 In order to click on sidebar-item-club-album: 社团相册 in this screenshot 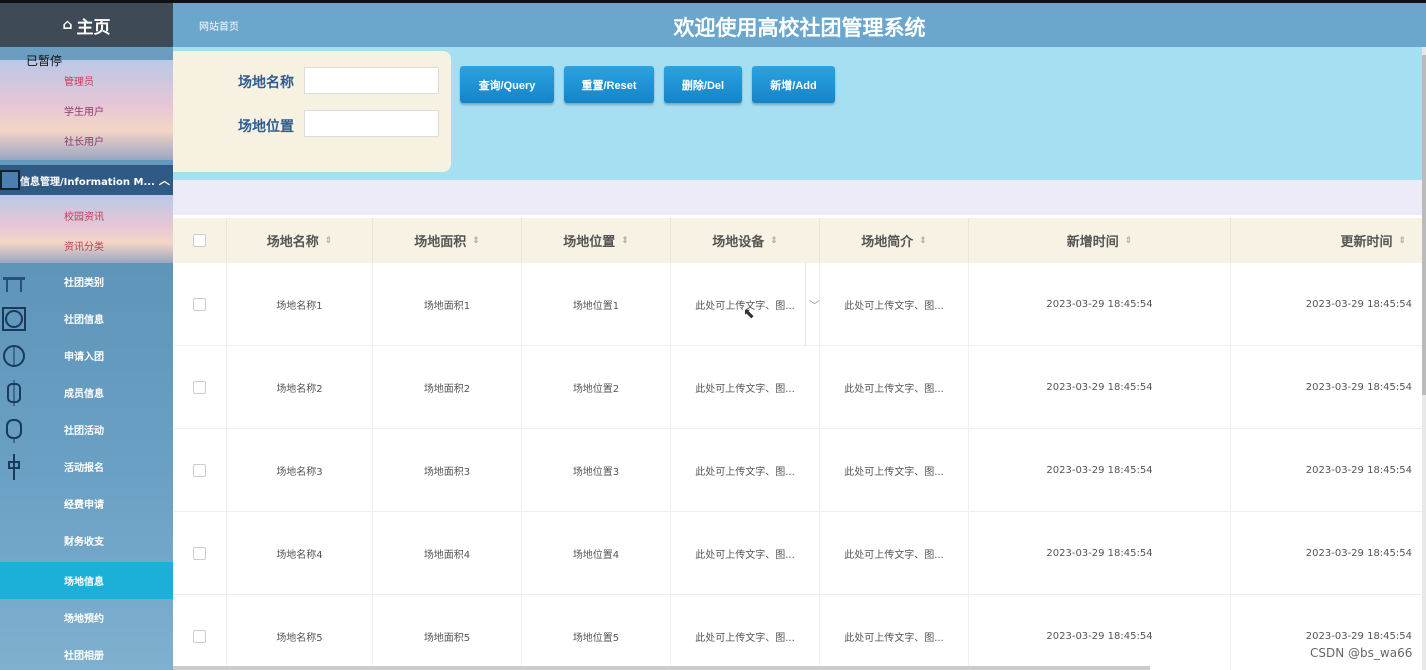, I will do `click(86, 653)`.